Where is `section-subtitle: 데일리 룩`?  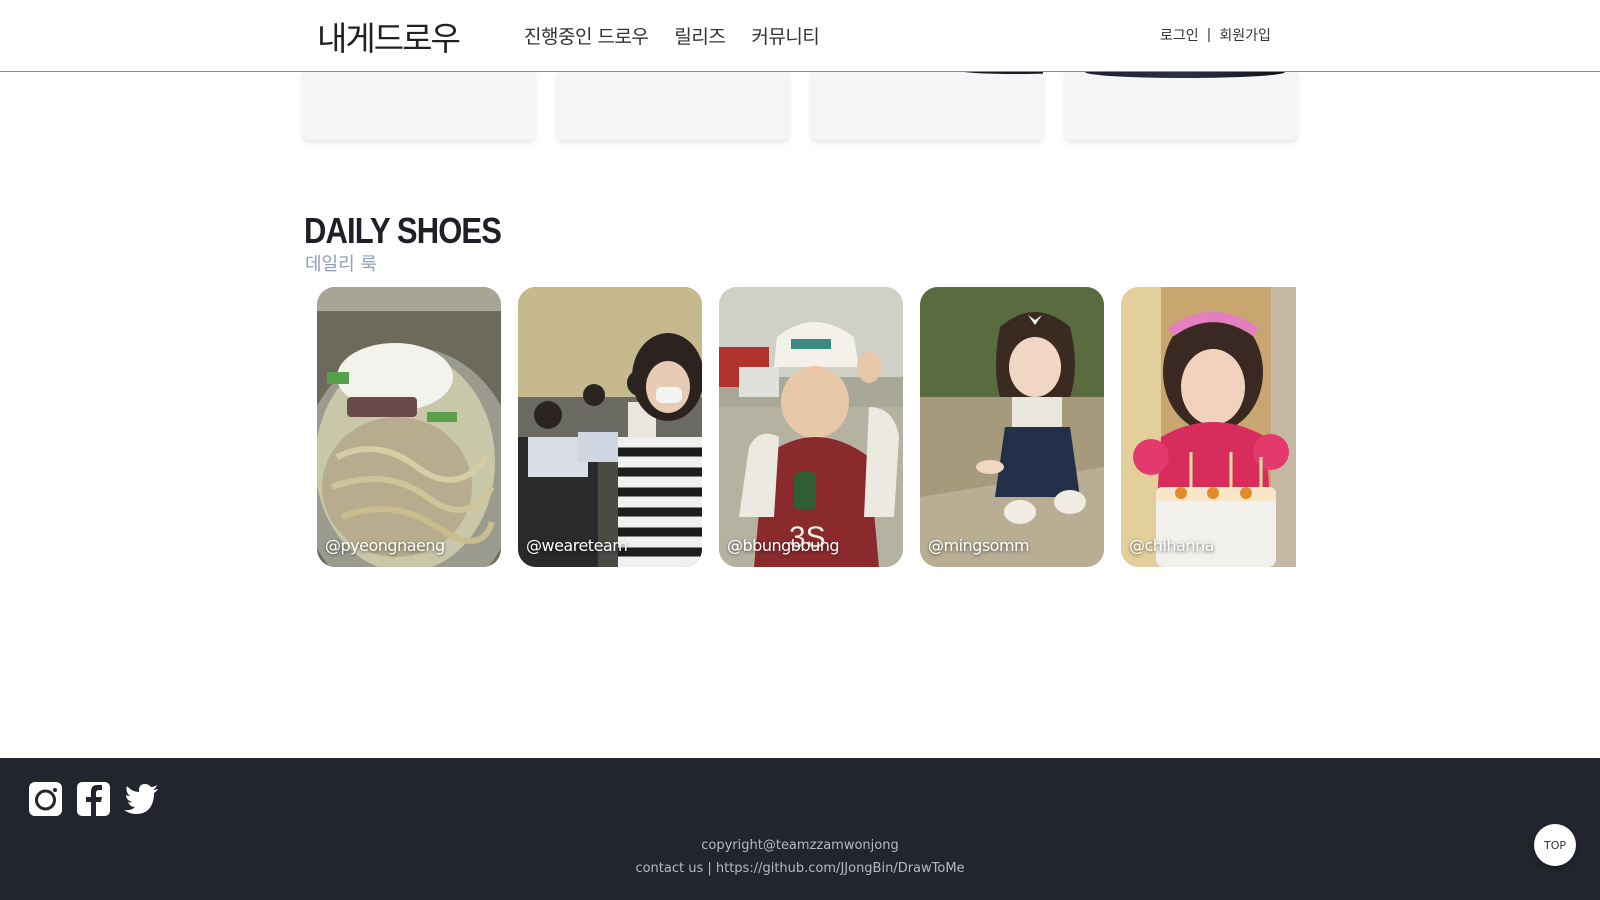 section-subtitle: 데일리 룩 is located at coordinates (341, 264).